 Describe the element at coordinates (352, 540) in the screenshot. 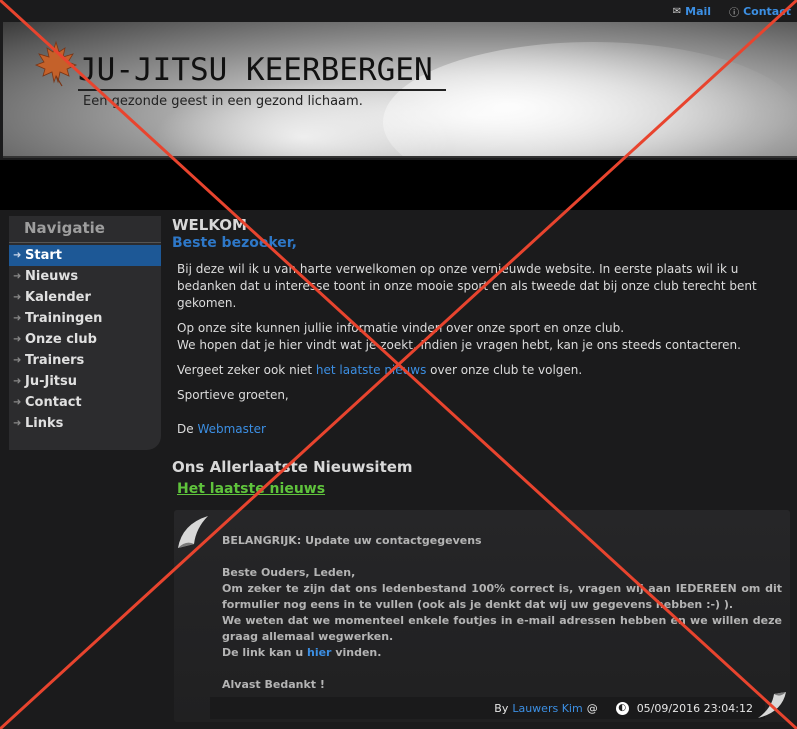

I see `news-title: BELANGRIJK: Update uw contactgegevens` at that location.